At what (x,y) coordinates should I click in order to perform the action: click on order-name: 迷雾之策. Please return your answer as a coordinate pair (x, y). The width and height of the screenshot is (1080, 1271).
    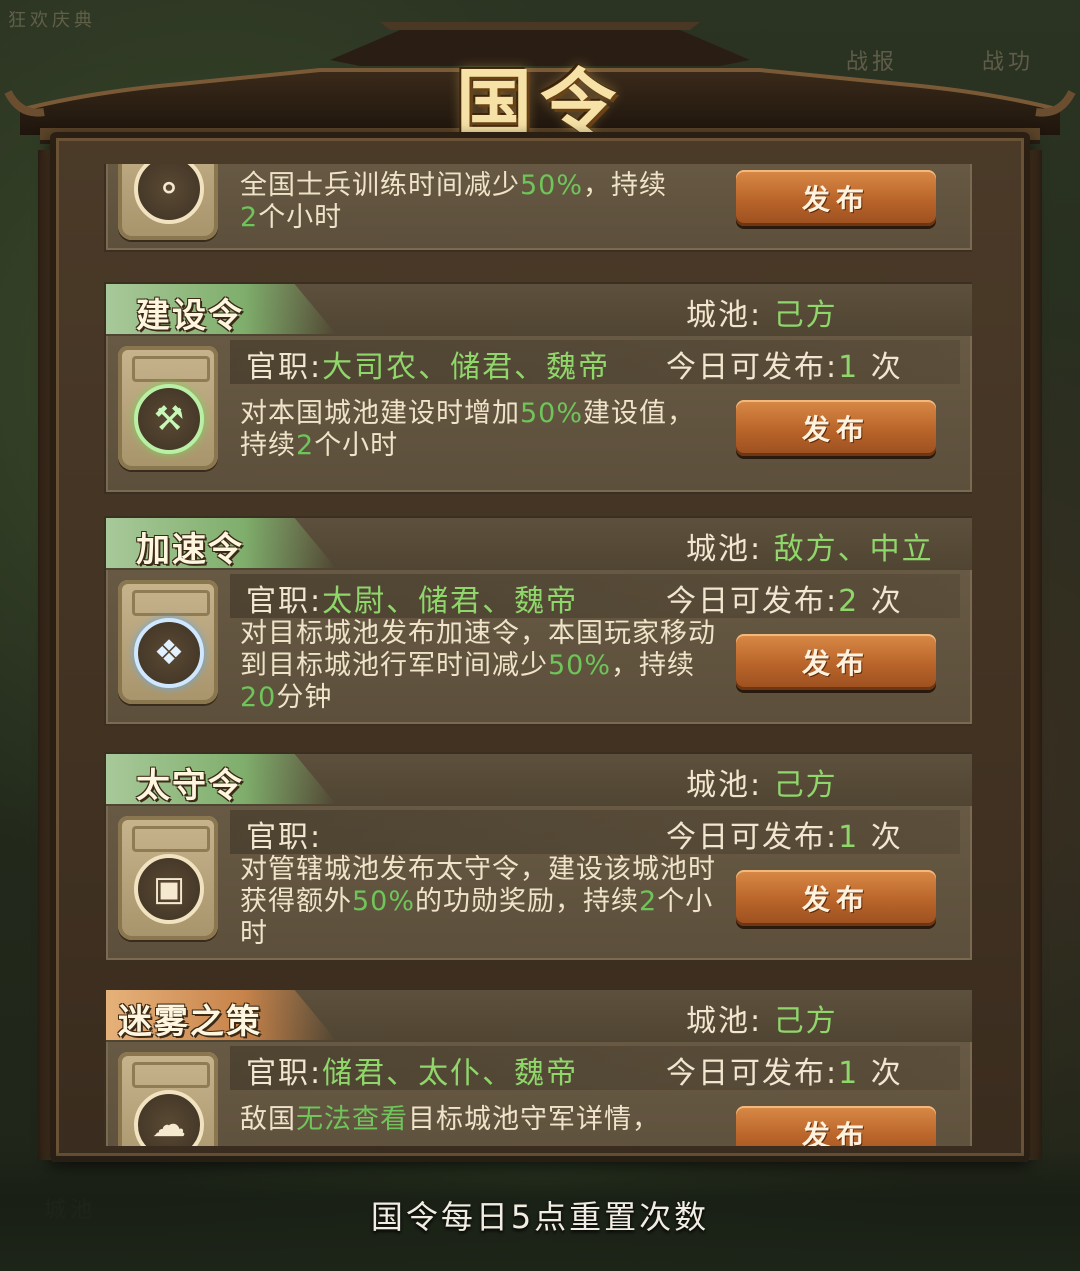
    Looking at the image, I should click on (190, 1022).